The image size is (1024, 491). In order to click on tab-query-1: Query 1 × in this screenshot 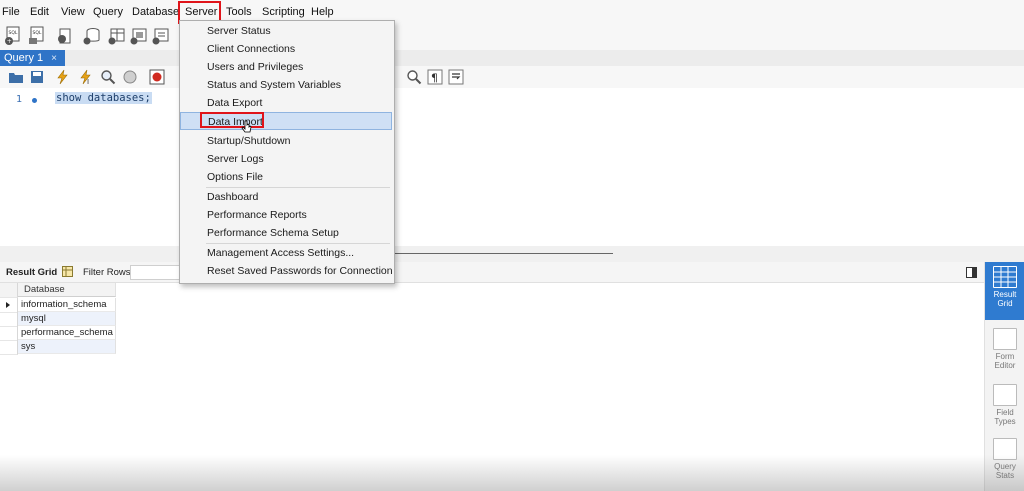, I will do `click(32, 58)`.